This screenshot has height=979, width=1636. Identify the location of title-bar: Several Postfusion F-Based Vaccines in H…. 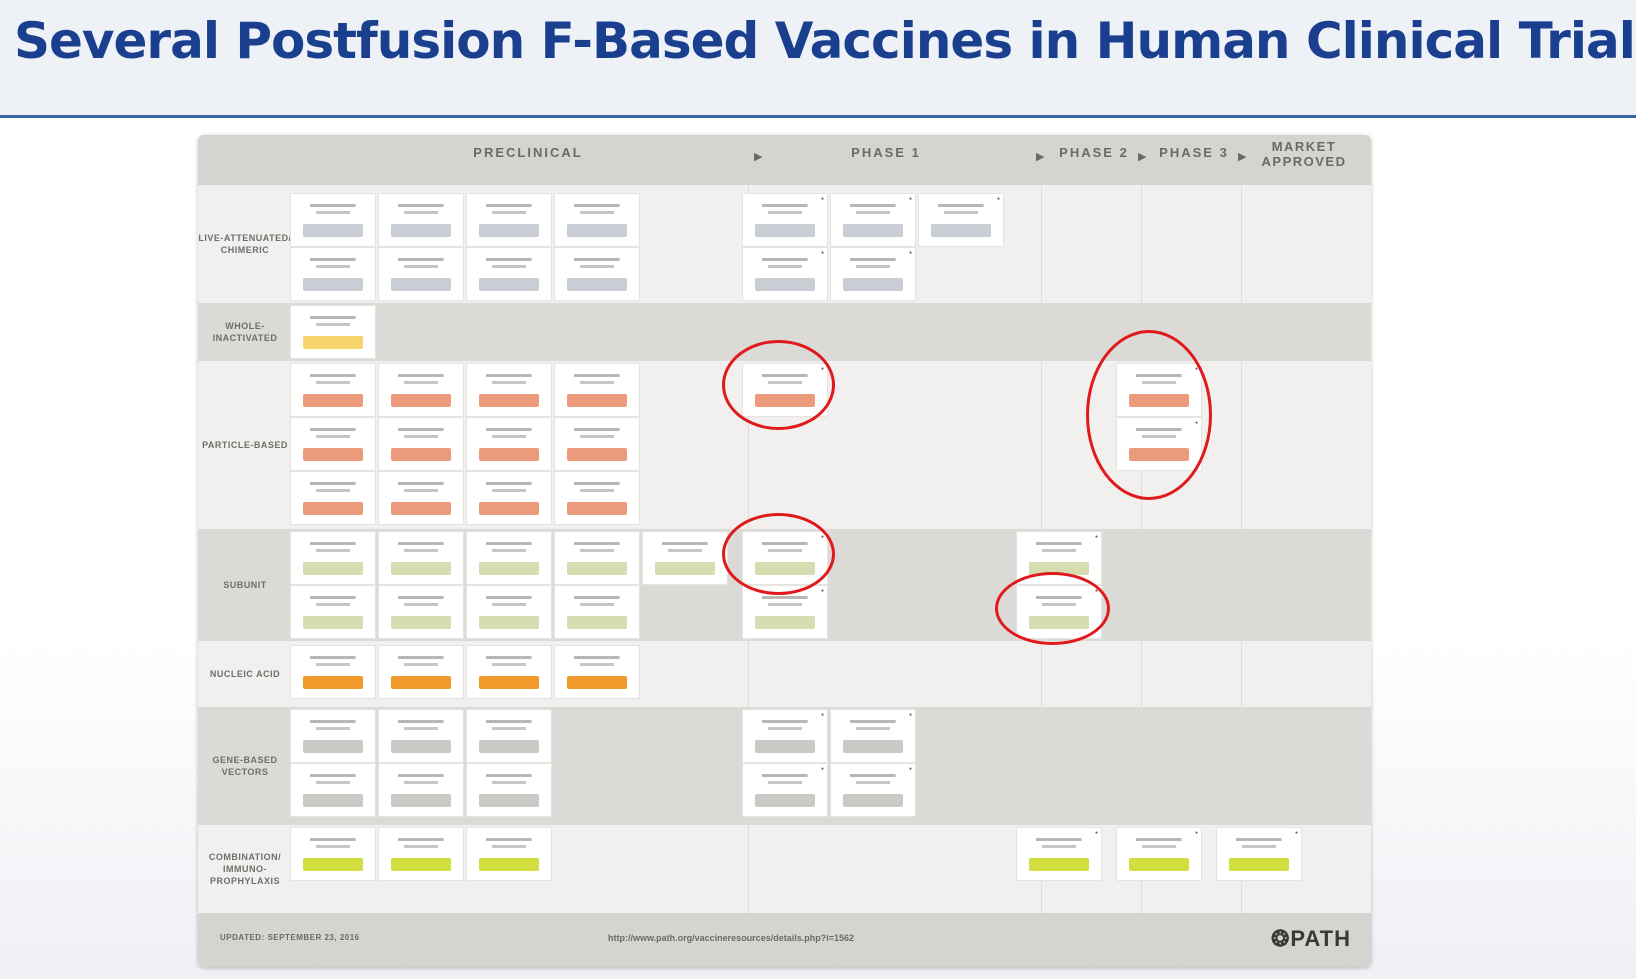
(818, 59).